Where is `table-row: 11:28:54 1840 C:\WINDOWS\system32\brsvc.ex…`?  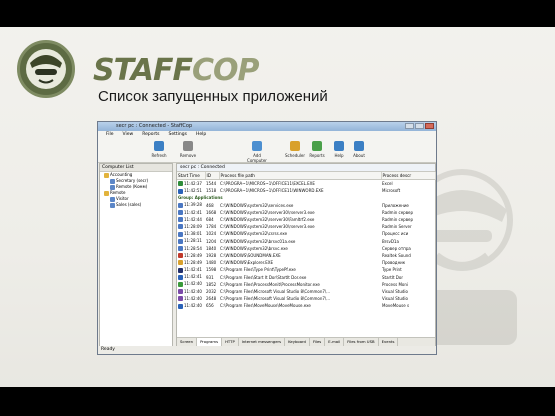 table-row: 11:28:54 1840 C:\WINDOWS\system32\brsvc.ex… is located at coordinates (306, 248).